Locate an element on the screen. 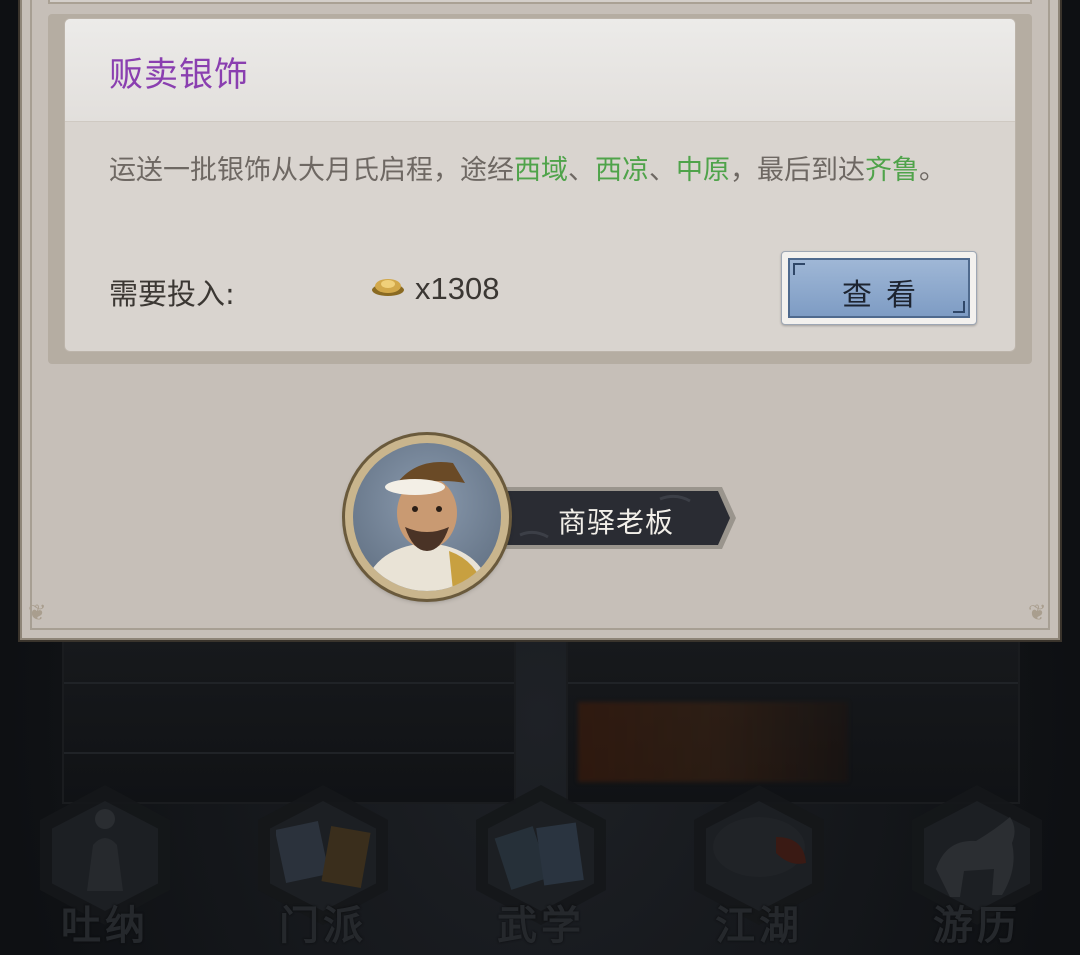 Image resolution: width=1080 pixels, height=955 pixels. nav-item-menpai: 门派 is located at coordinates (323, 870).